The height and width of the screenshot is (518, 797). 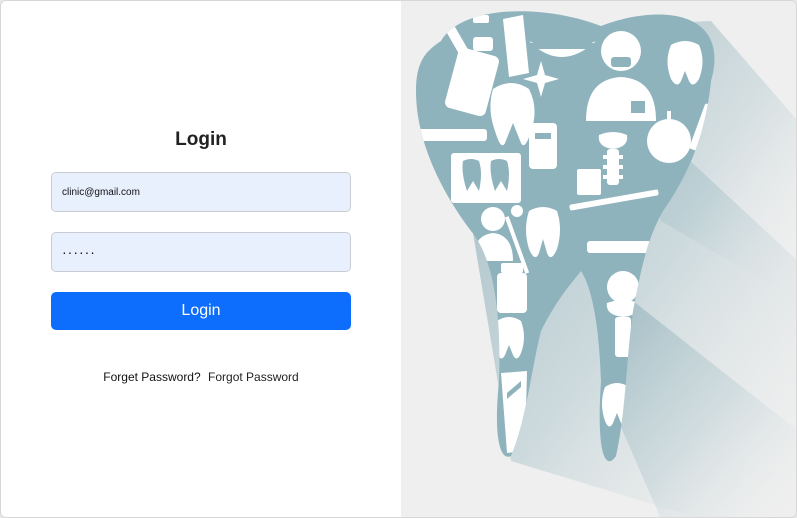 I want to click on cup-icon, so click(x=589, y=182).